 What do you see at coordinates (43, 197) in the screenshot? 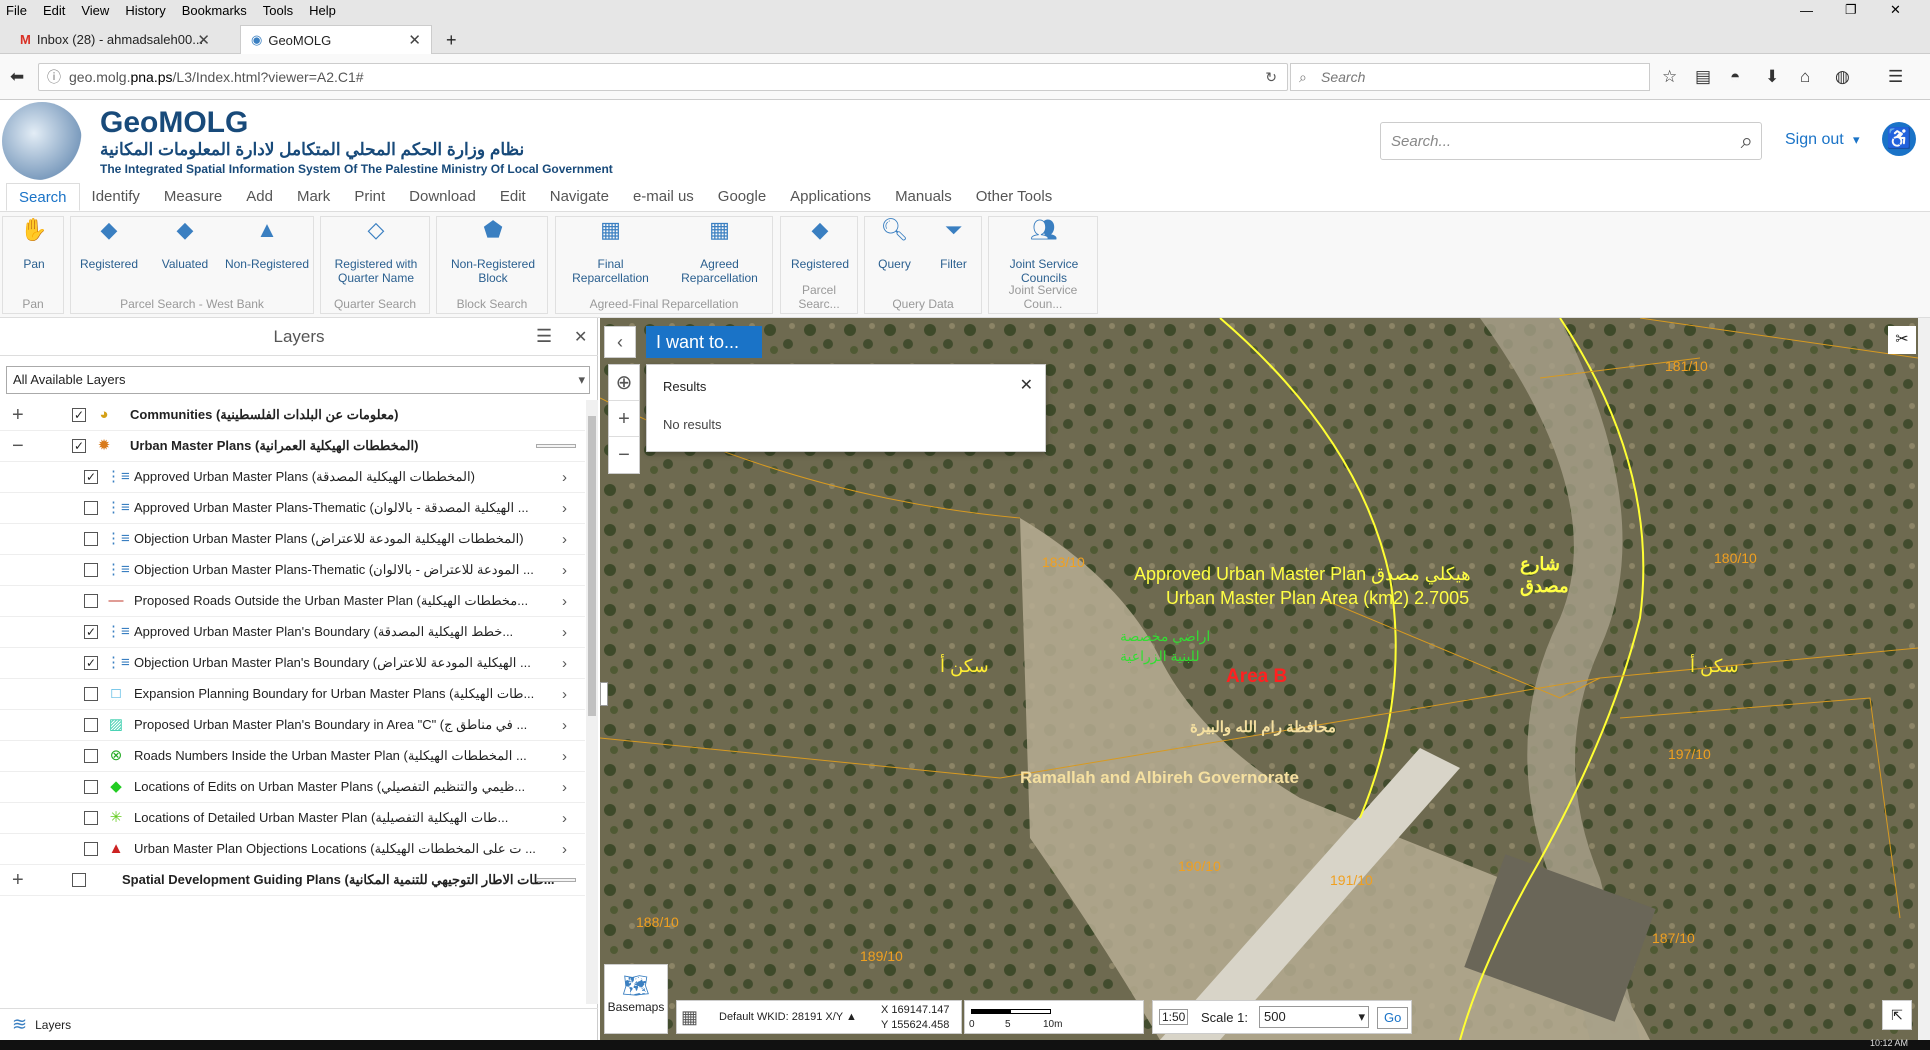
I see `tab-search: Search` at bounding box center [43, 197].